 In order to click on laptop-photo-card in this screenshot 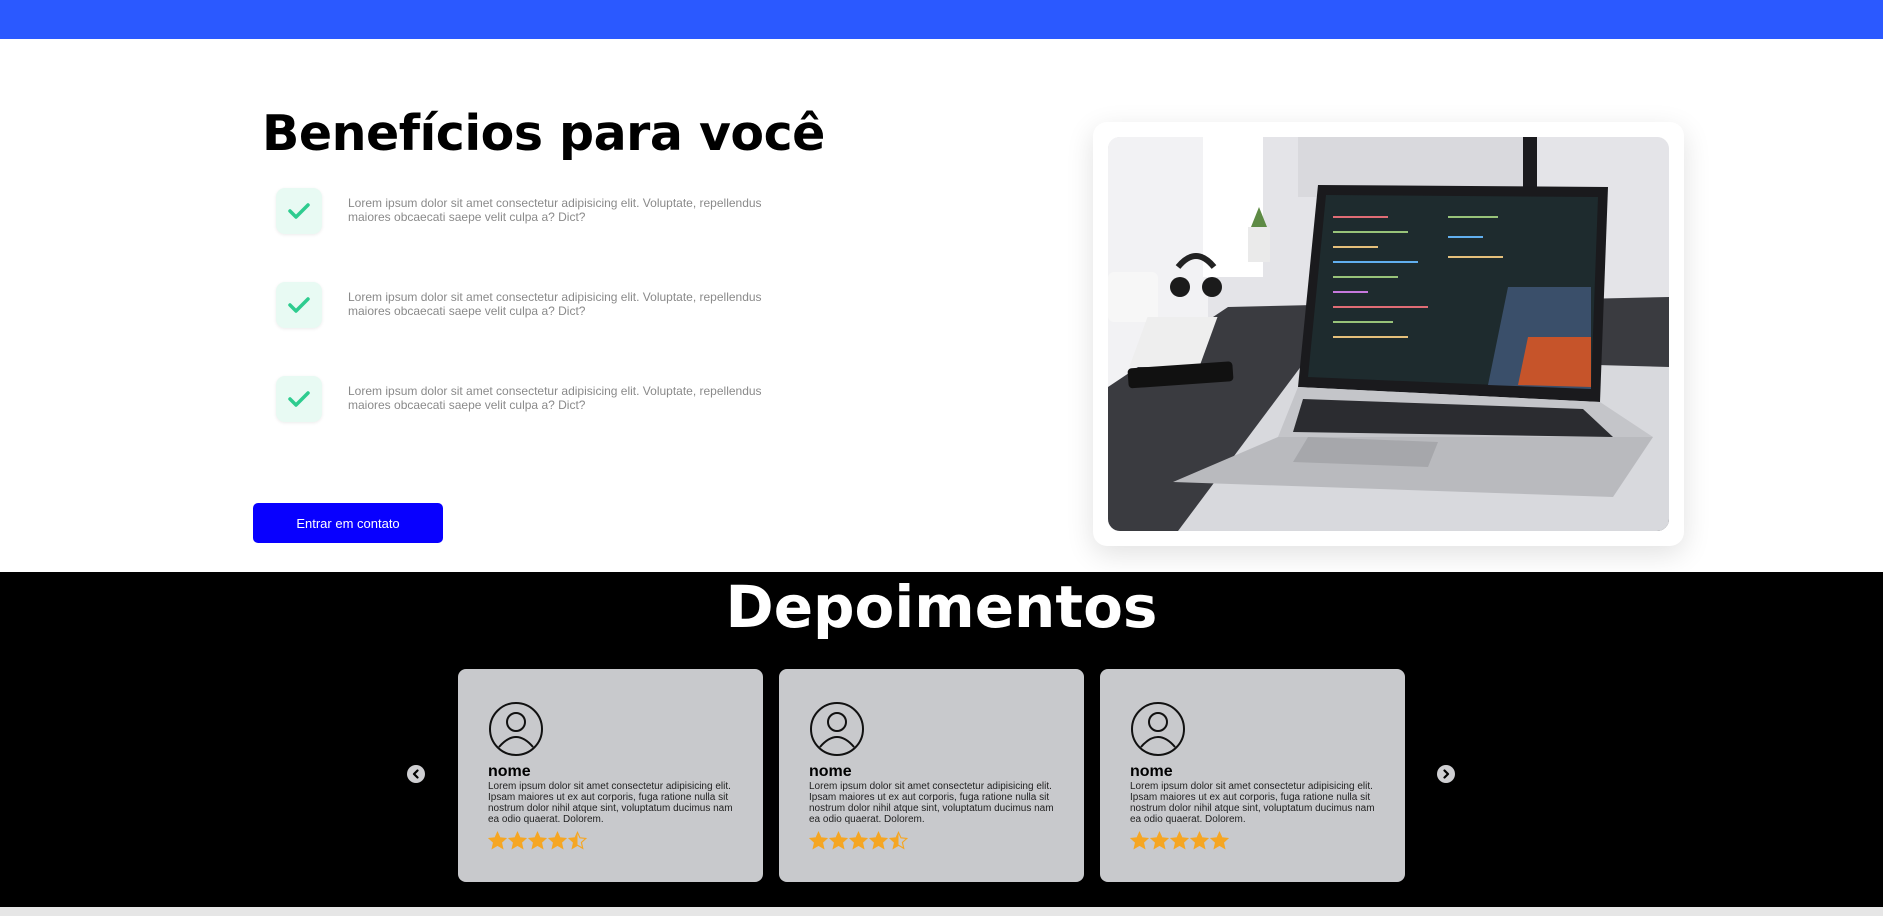, I will do `click(1388, 334)`.